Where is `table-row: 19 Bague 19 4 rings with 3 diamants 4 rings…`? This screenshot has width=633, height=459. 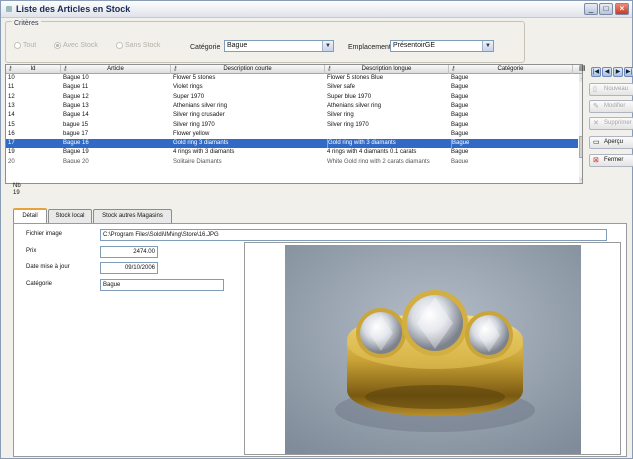
table-row: 19 Bague 19 4 rings with 3 diamants 4 rings… is located at coordinates (292, 152).